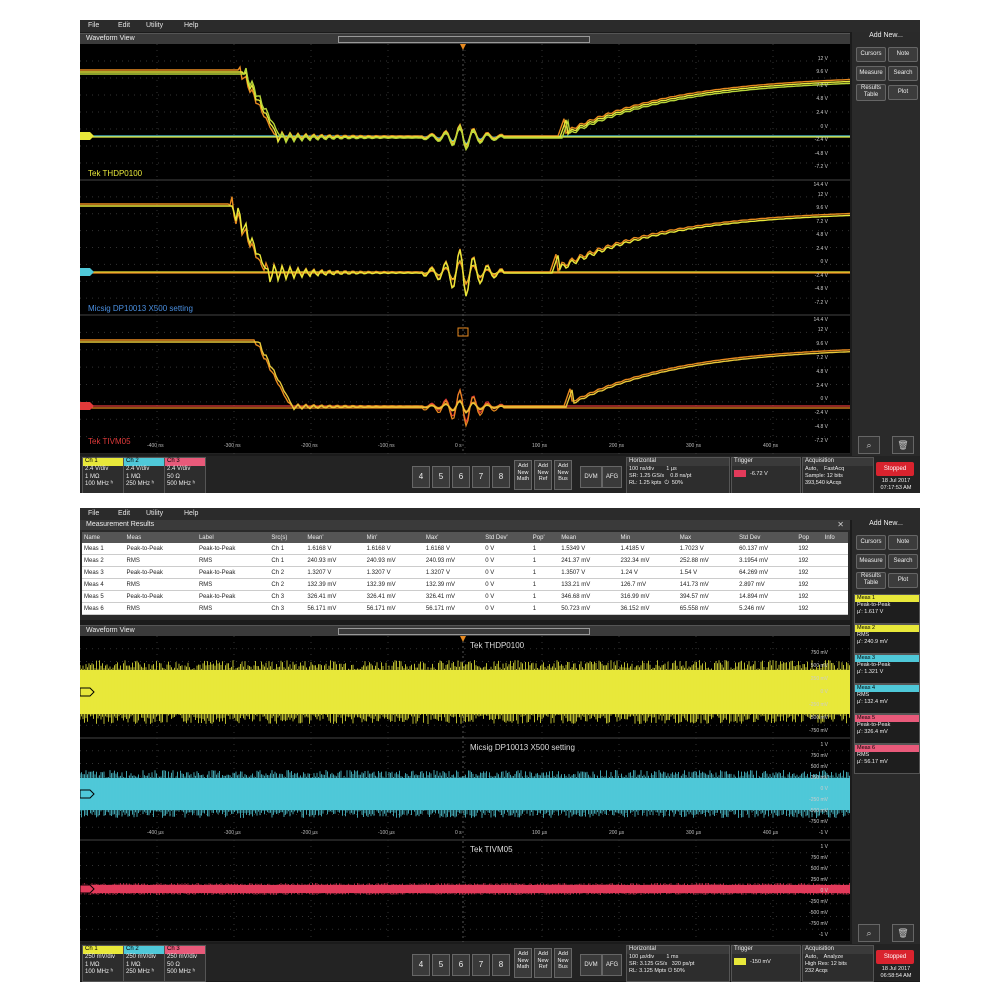  What do you see at coordinates (887, 609) in the screenshot?
I see `measurement-badge: Meas 1 Peak-to-Peak µ': 1.617 V` at bounding box center [887, 609].